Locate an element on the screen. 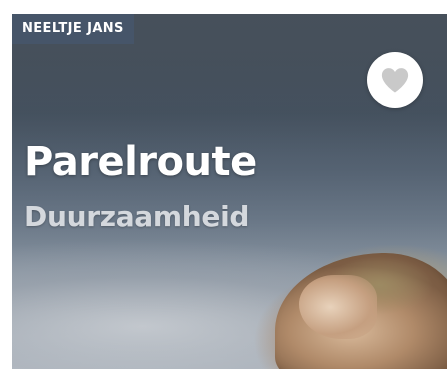 This screenshot has height=369, width=447. card-title: Parelroute is located at coordinates (140, 162).